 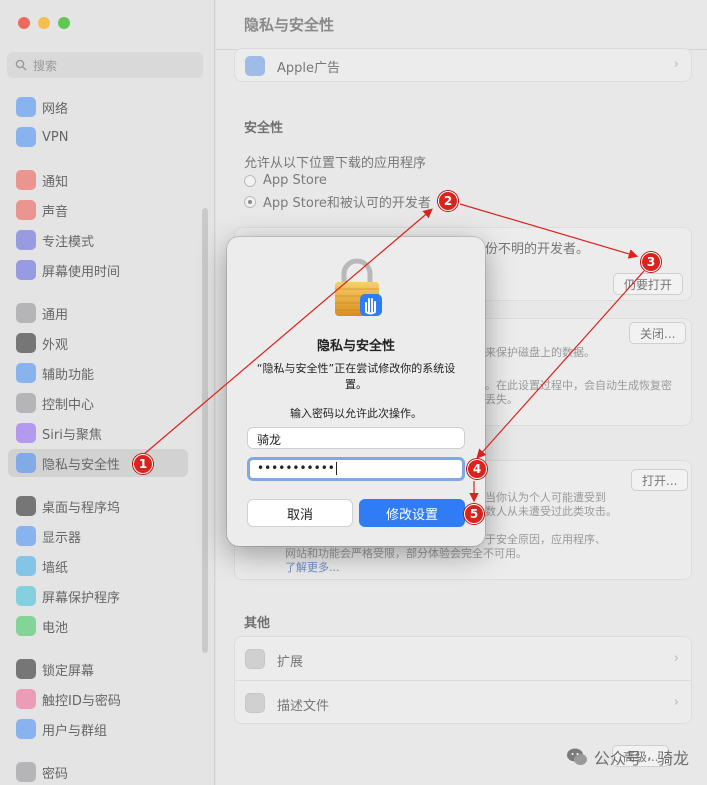 I want to click on sidebar-item: 通用, so click(x=98, y=313).